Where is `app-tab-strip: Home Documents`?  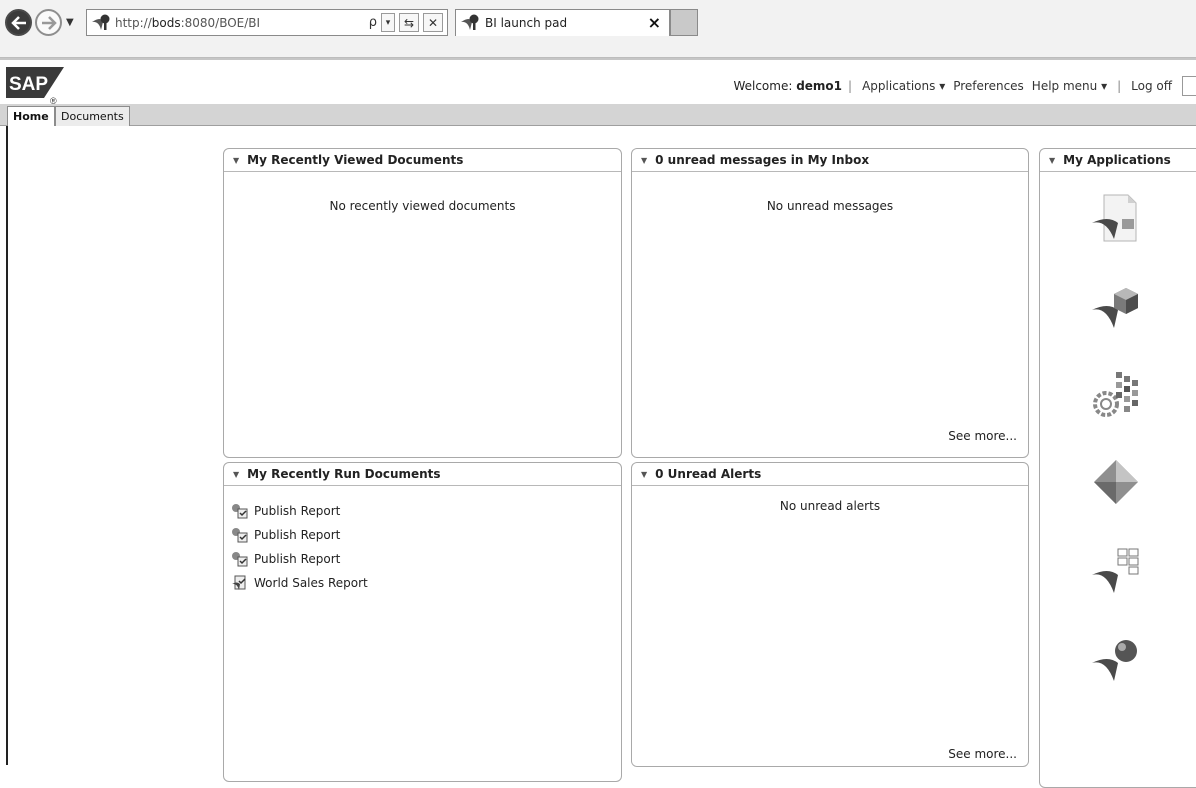
app-tab-strip: Home Documents is located at coordinates (598, 115).